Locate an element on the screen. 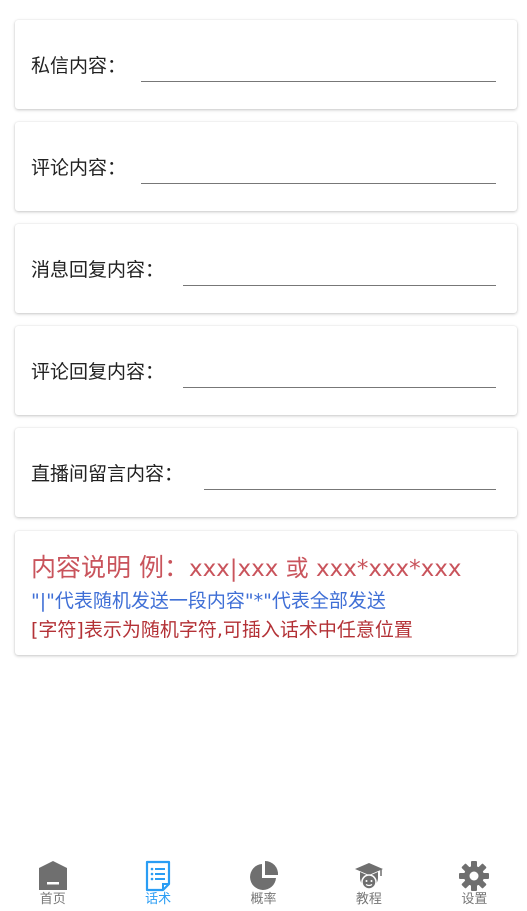 This screenshot has height=911, width=527. tab-tutorial: 教程 is located at coordinates (368, 881).